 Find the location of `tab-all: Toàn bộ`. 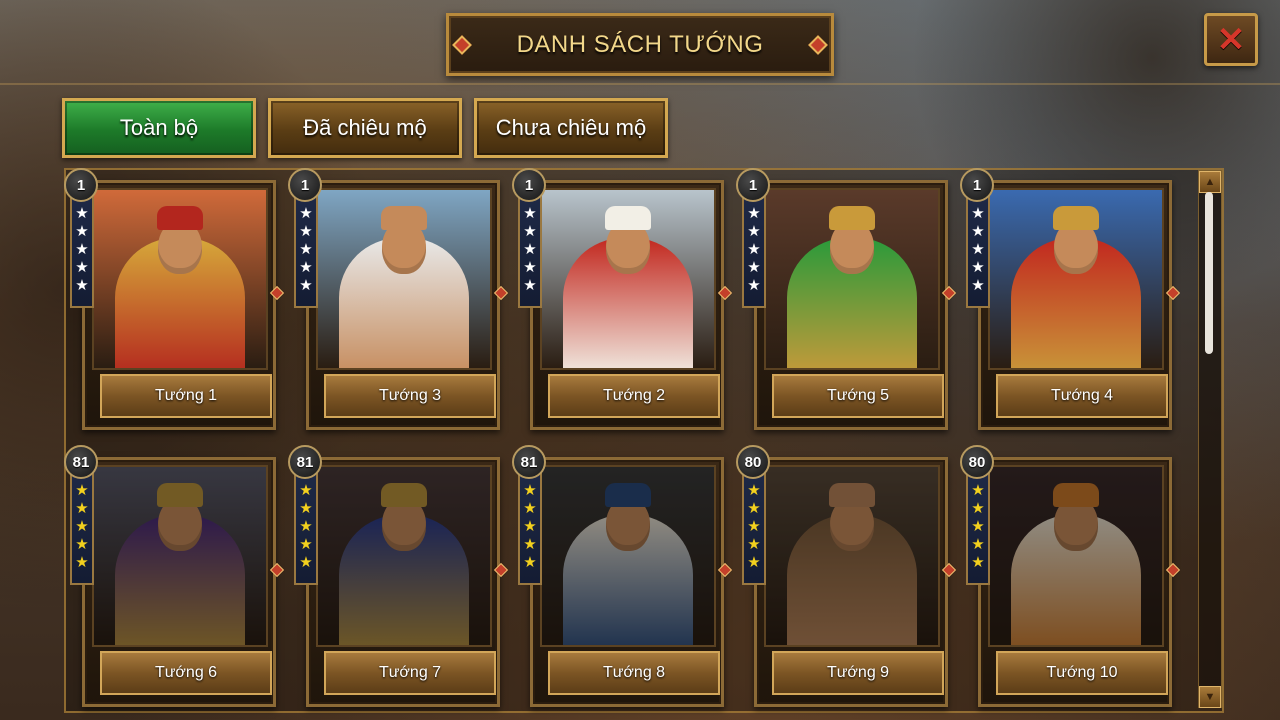

tab-all: Toàn bộ is located at coordinates (159, 128).